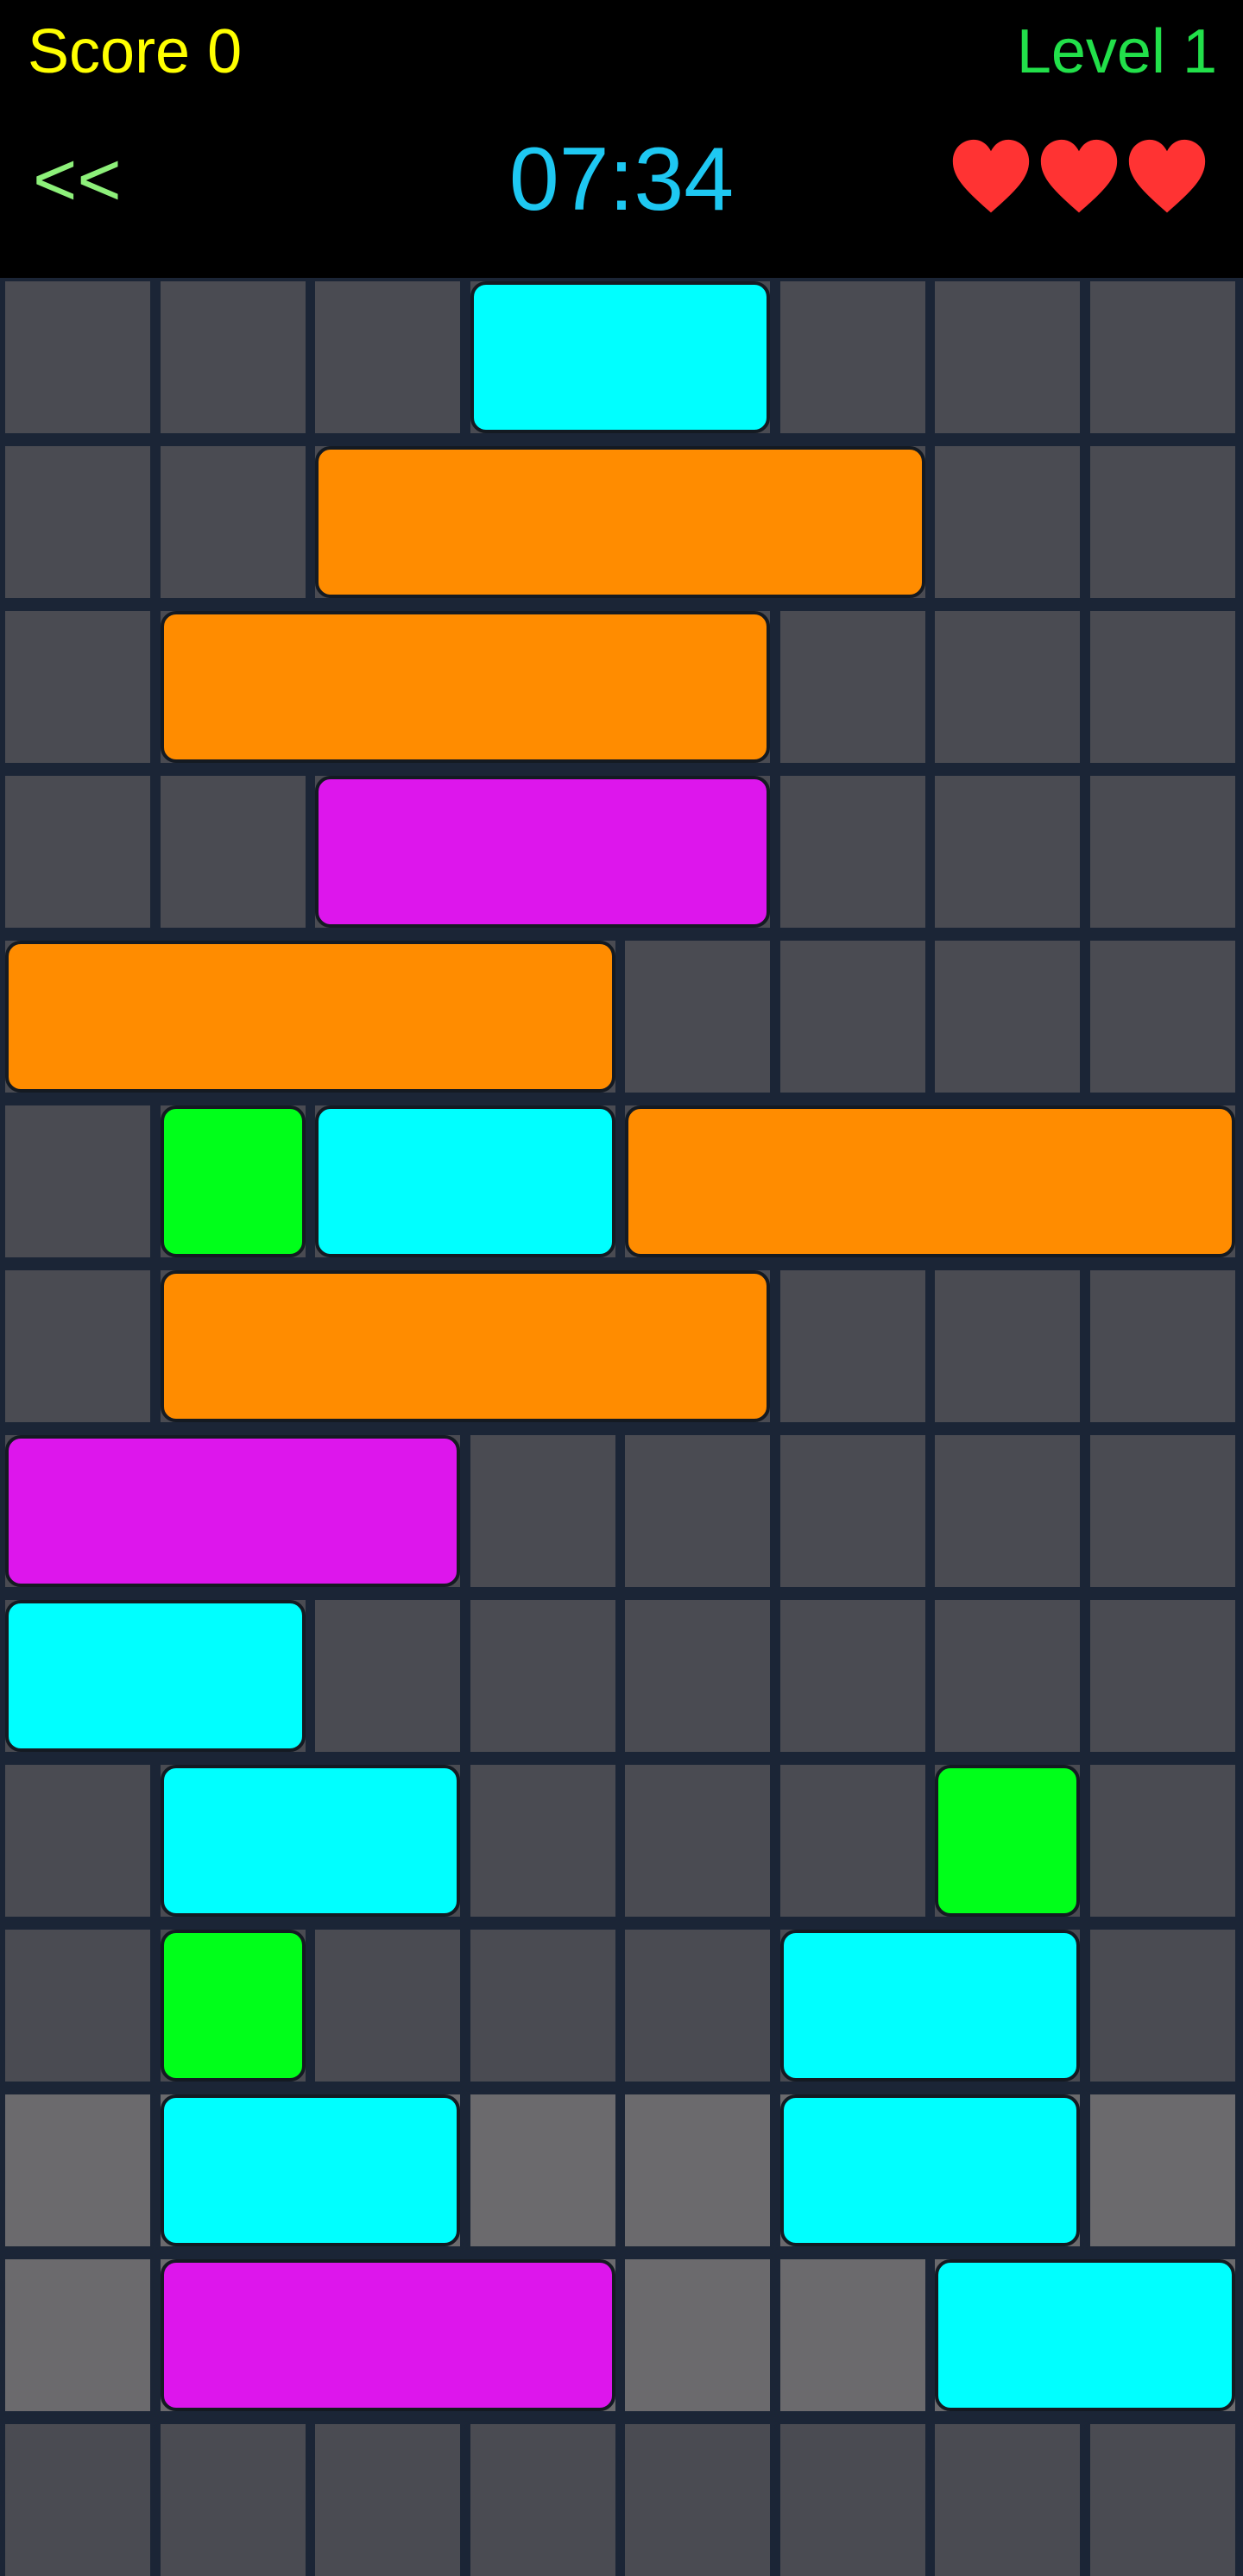  Describe the element at coordinates (135, 51) in the screenshot. I see `score-label: Score 0` at that location.